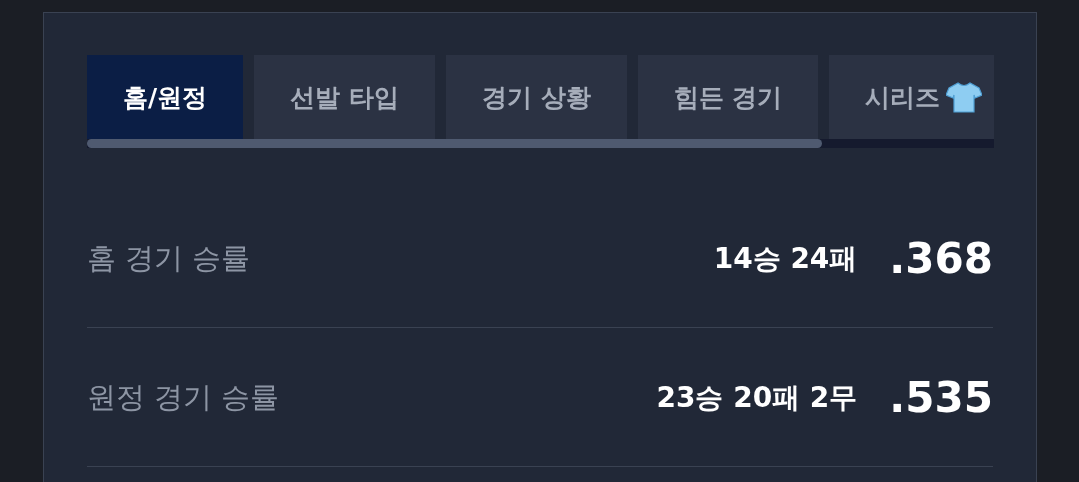  I want to click on win-loss-record: 14승 24패, so click(785, 258).